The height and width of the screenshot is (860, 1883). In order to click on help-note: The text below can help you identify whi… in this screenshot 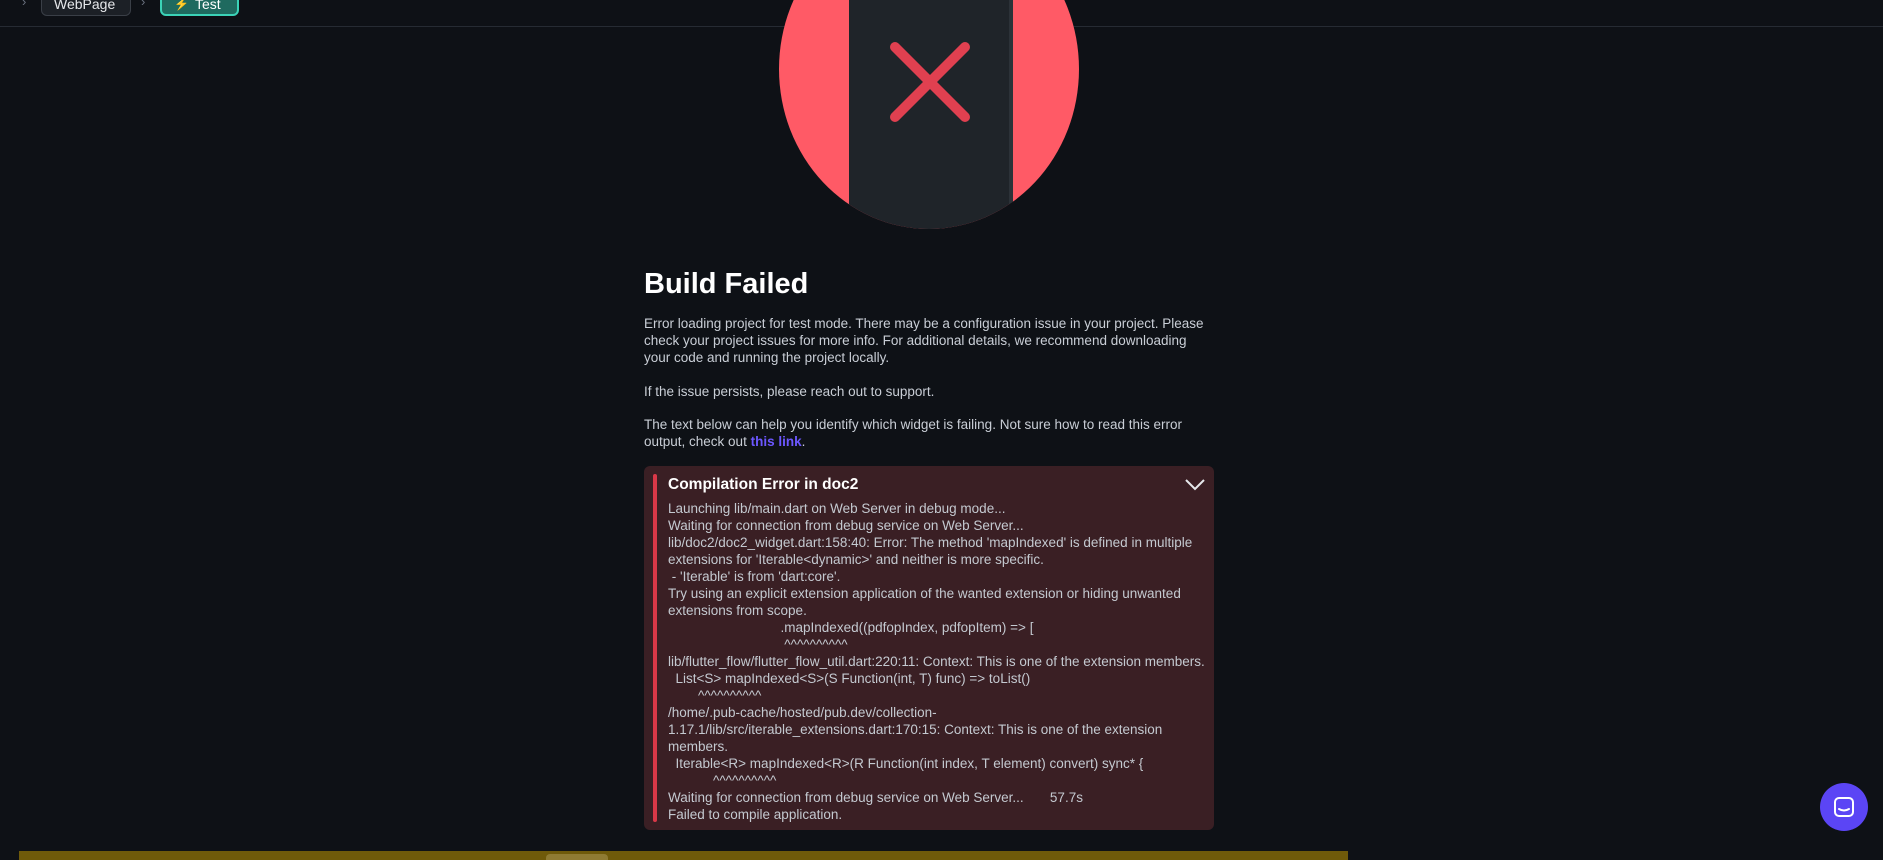, I will do `click(929, 433)`.